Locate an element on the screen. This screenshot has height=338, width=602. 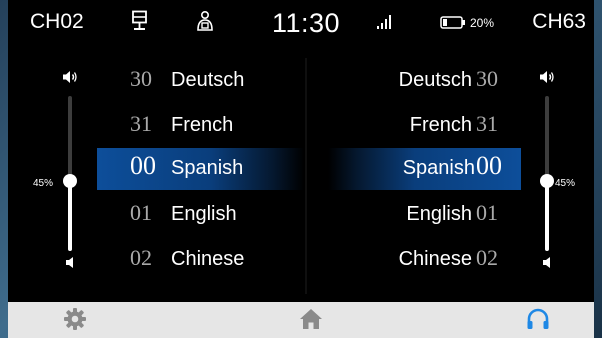
status-bar: CH02 11:30 20% CH63 is located at coordinates (301, 22).